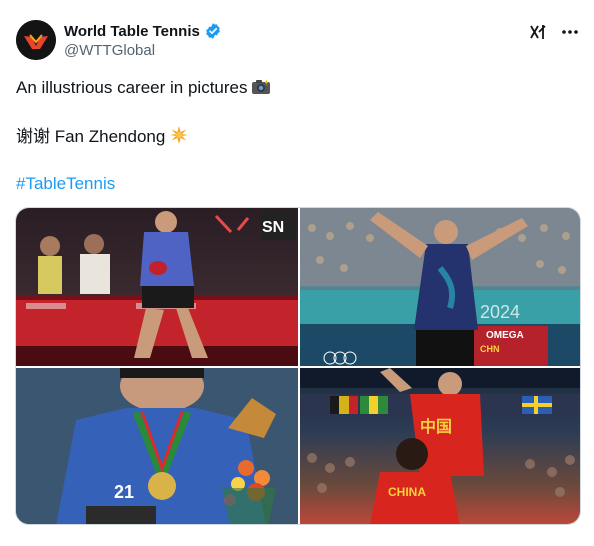 This screenshot has height=546, width=594. I want to click on photo-2-overlay-chn: CHN, so click(490, 349).